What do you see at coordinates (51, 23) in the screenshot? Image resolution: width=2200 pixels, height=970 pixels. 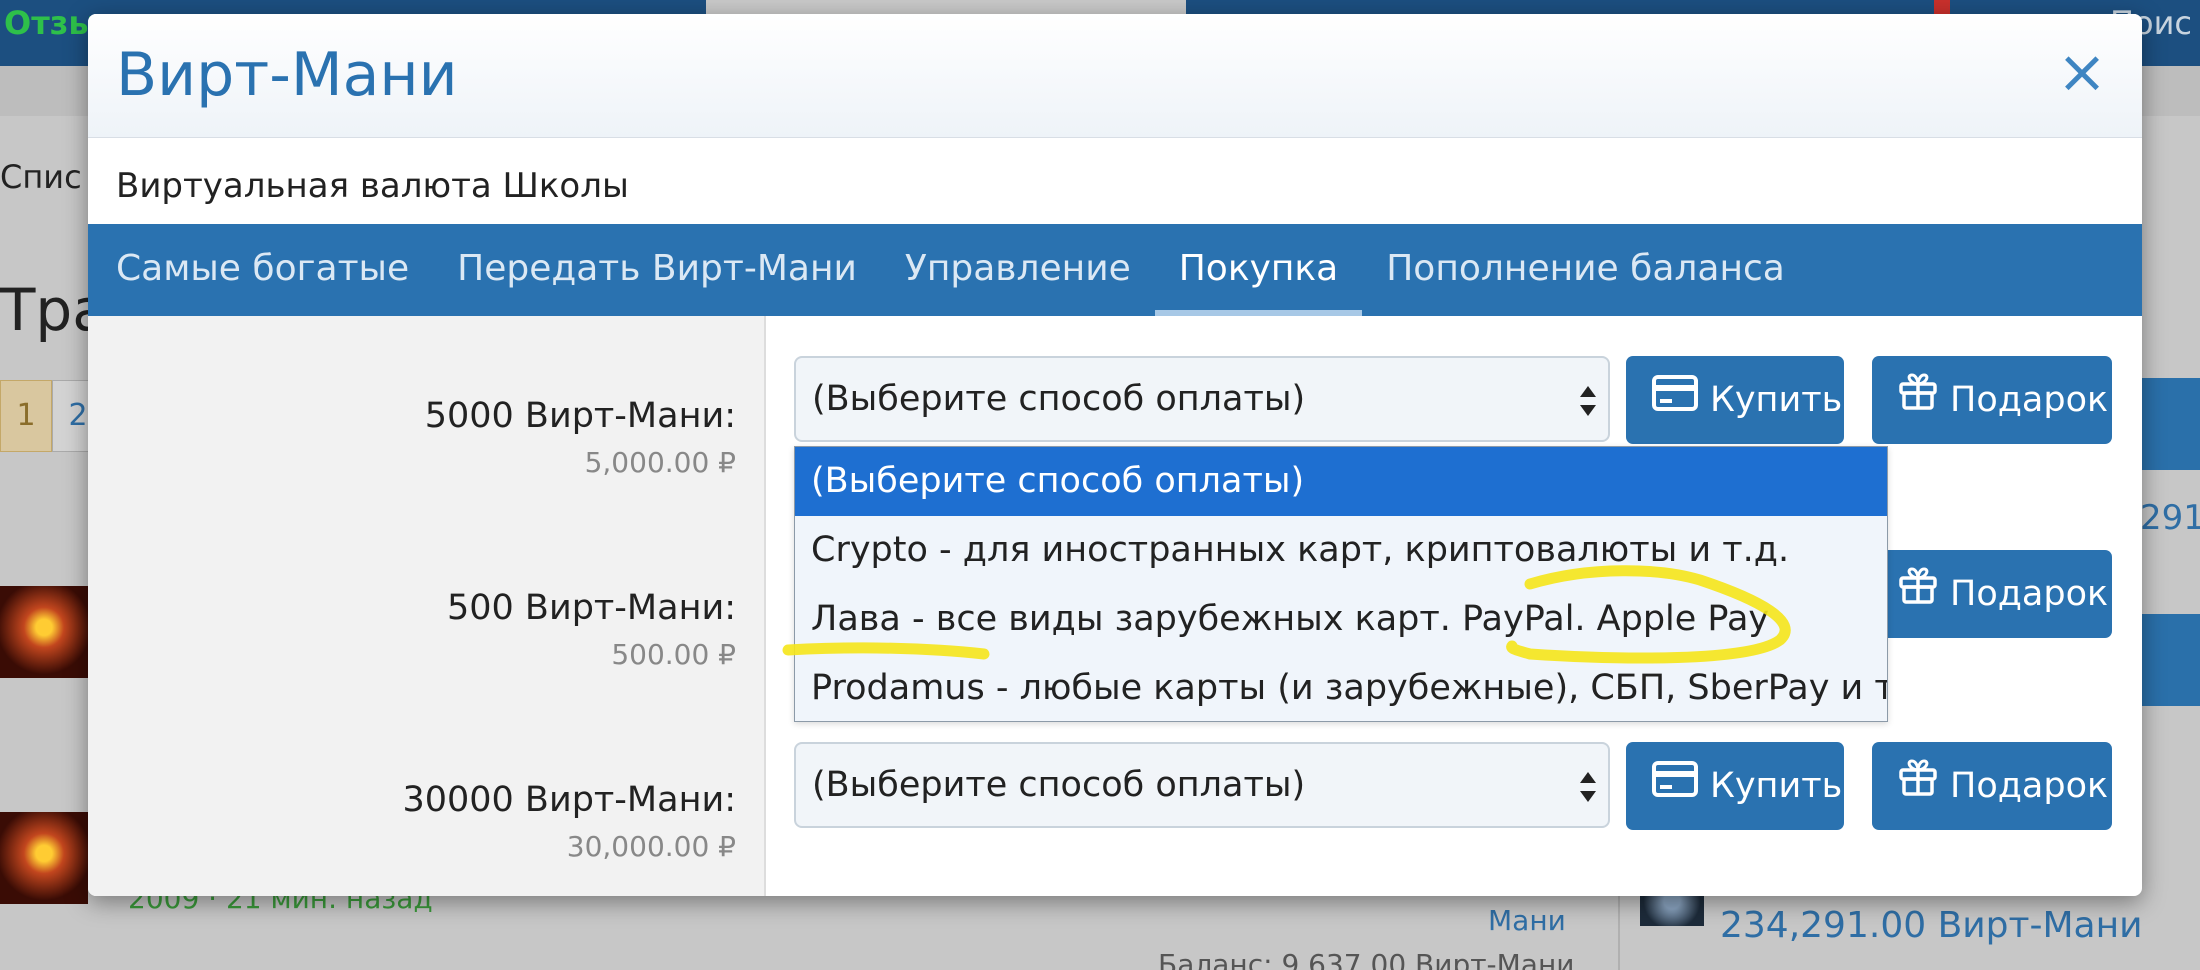 I see `background-topbar-left: Отзы` at bounding box center [51, 23].